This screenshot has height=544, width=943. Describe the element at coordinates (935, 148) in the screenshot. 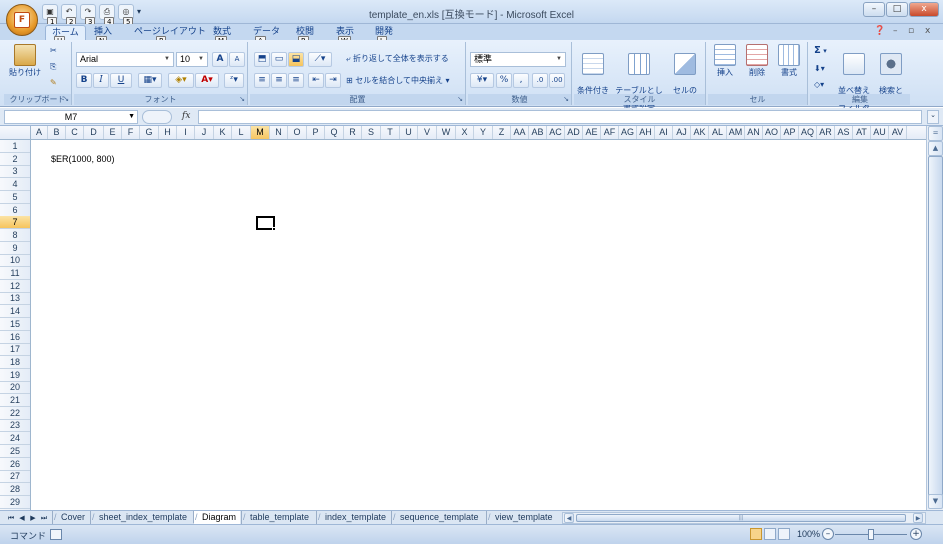

I see `scroll-up-icon: ▲` at that location.